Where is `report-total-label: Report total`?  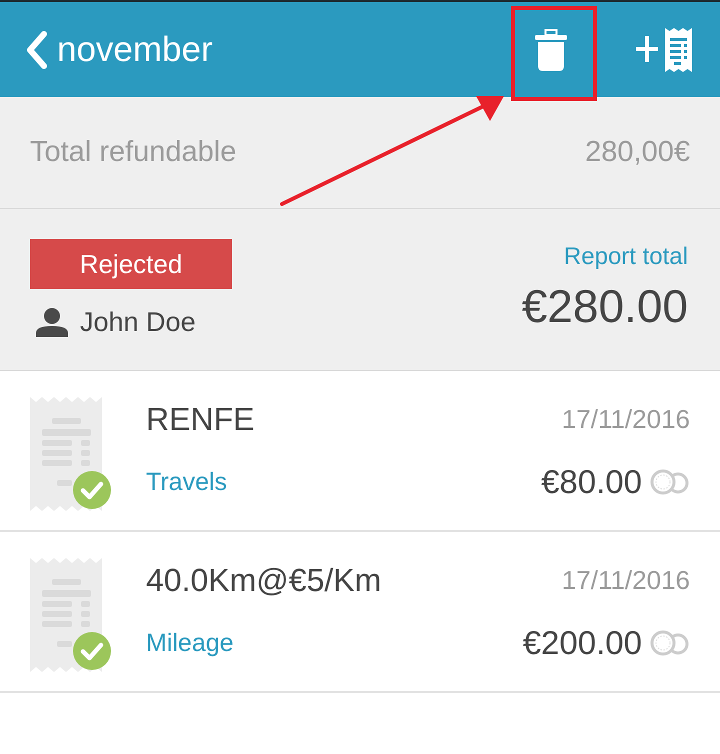 report-total-label: Report total is located at coordinates (626, 257).